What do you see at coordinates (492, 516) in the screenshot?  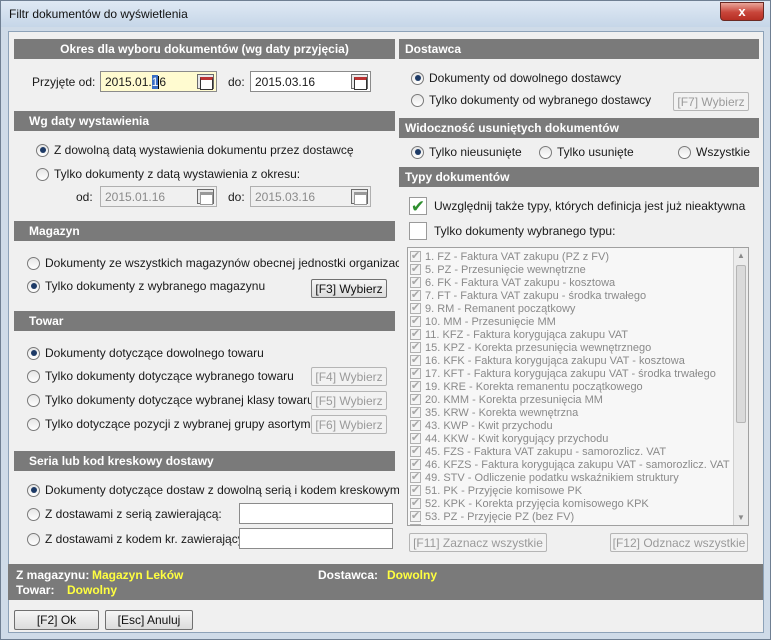 I see `list-item: ✔ 53. PZ - Przyjęcie PZ (bez FV)` at bounding box center [492, 516].